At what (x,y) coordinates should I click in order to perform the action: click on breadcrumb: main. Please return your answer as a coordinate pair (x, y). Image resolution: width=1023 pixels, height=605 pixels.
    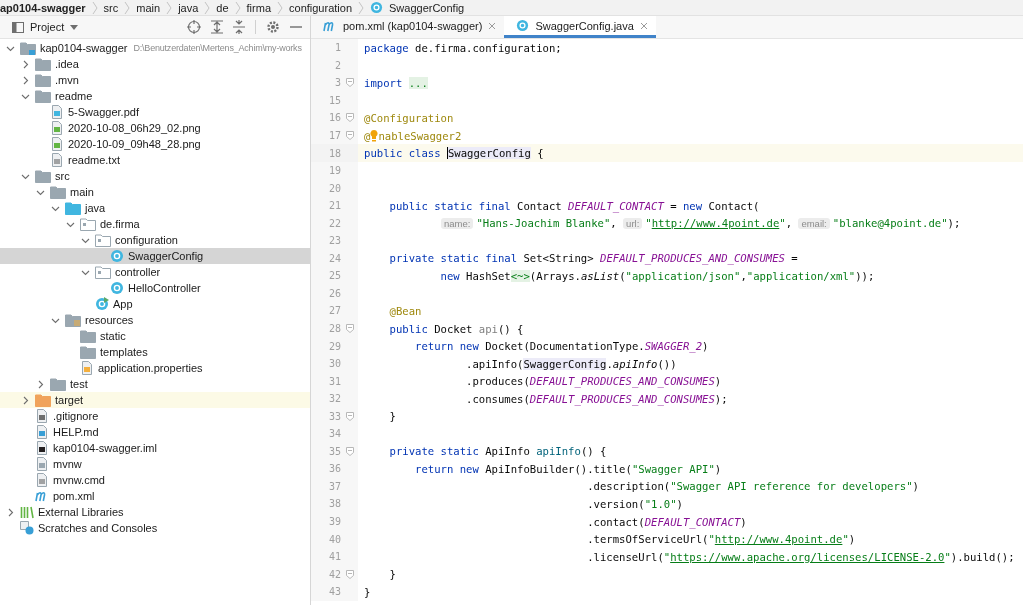
    Looking at the image, I should click on (148, 7).